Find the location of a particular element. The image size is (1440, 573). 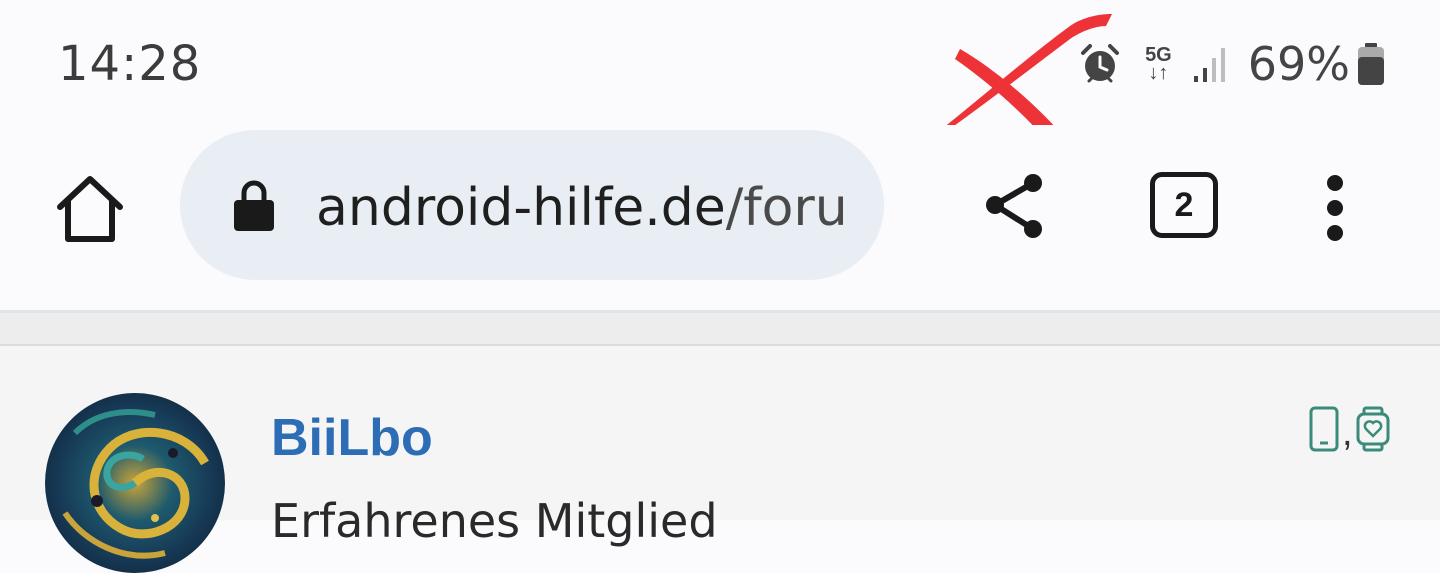

address-bar: android-hilfe.de/foru is located at coordinates (532, 205).